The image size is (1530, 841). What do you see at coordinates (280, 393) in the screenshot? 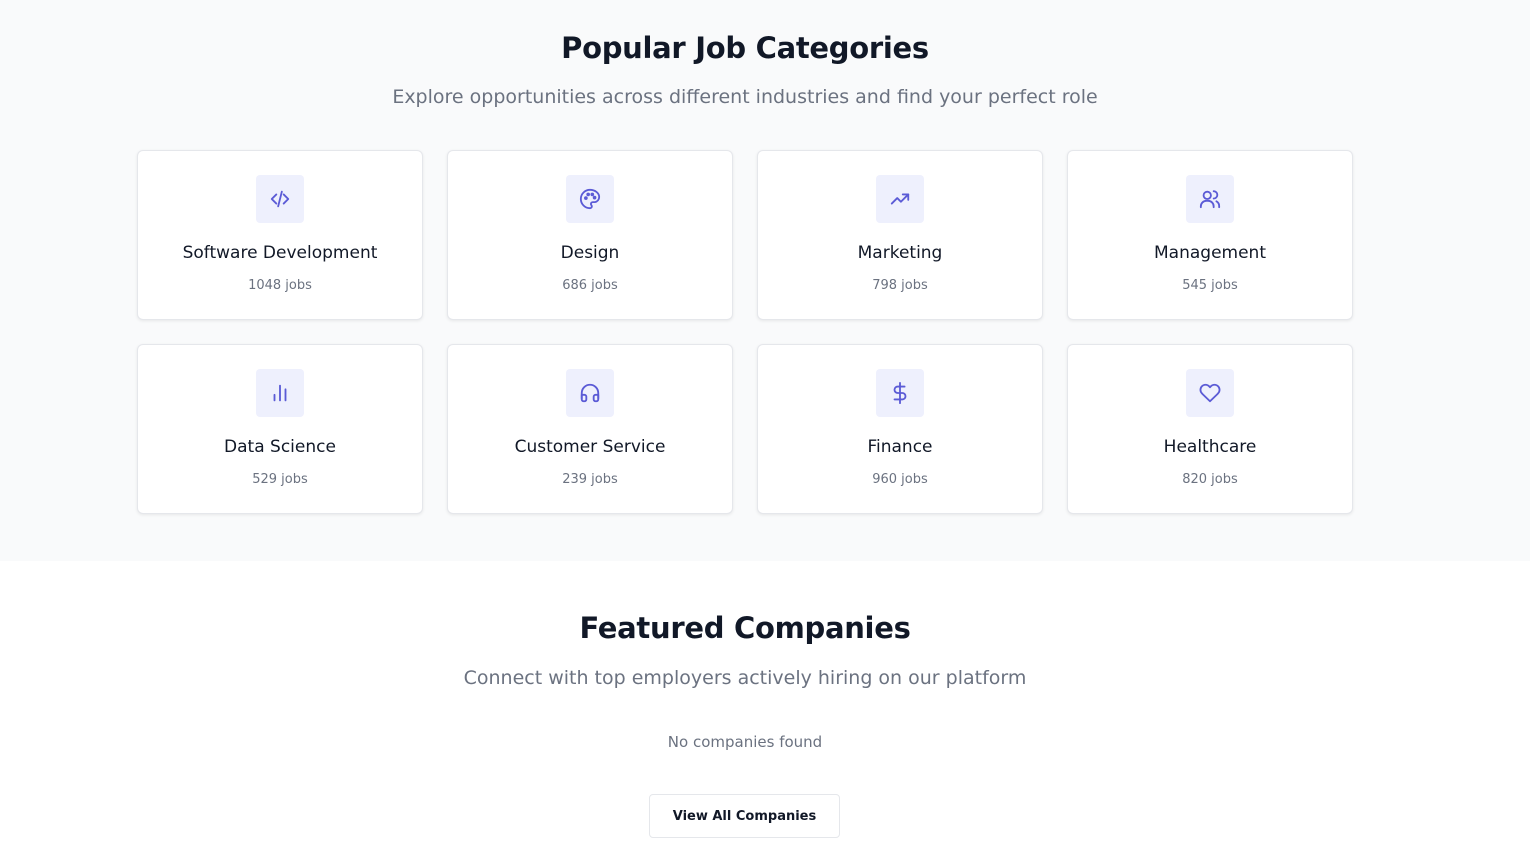
I see `bar-chart-icon` at bounding box center [280, 393].